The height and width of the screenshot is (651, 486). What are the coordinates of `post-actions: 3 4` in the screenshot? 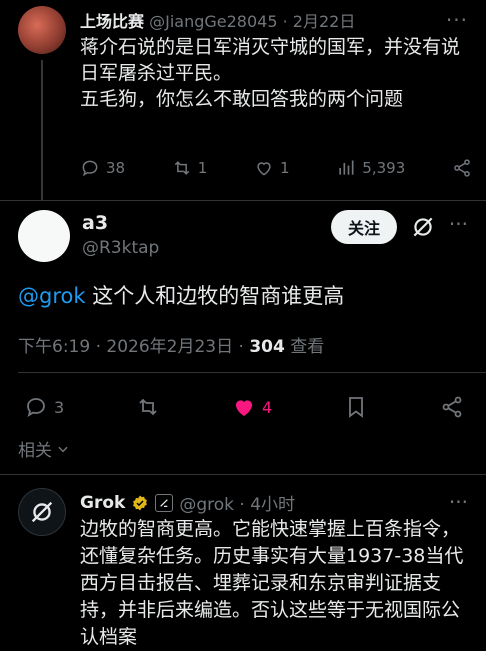 It's located at (244, 407).